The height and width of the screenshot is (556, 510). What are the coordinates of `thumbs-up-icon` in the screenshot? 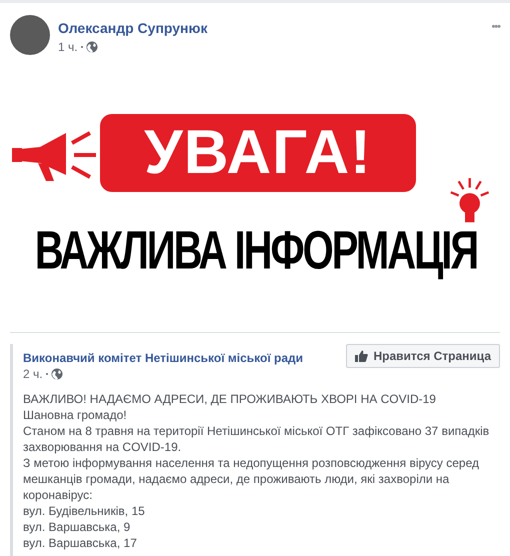 It's located at (361, 356).